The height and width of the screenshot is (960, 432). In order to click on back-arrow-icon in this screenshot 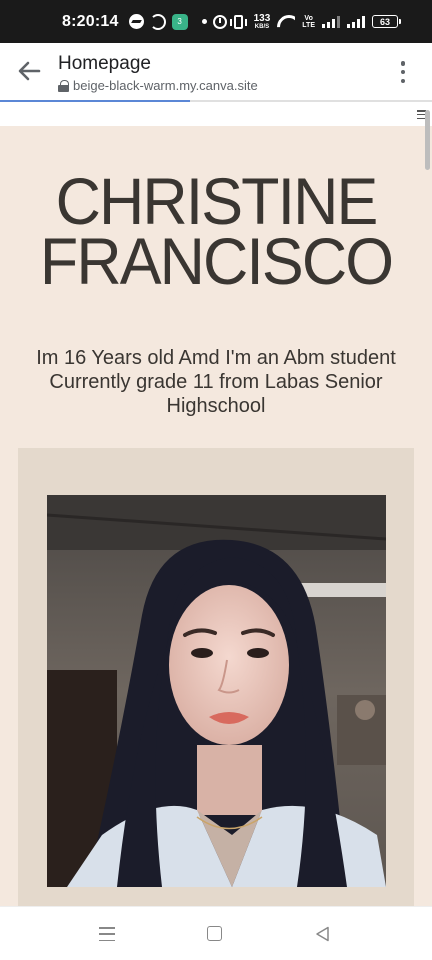, I will do `click(29, 71)`.